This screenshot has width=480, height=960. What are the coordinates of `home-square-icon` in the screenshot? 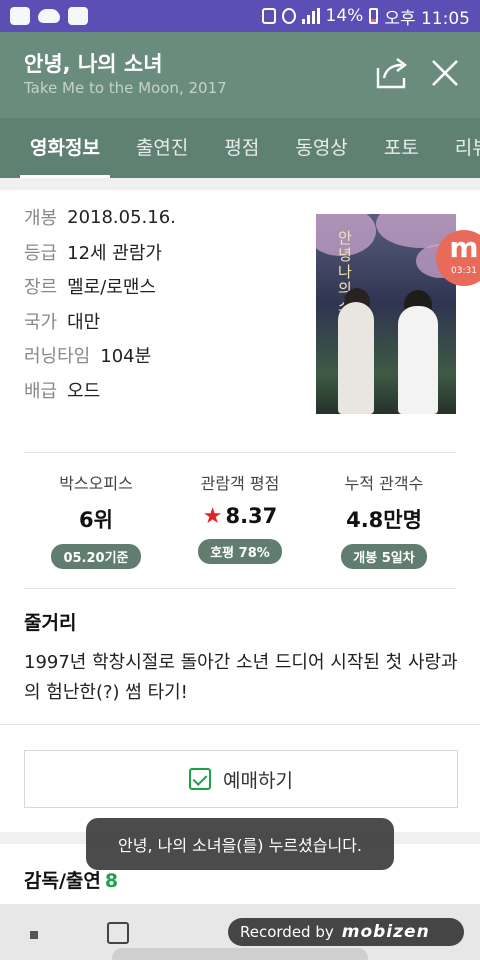 It's located at (118, 933).